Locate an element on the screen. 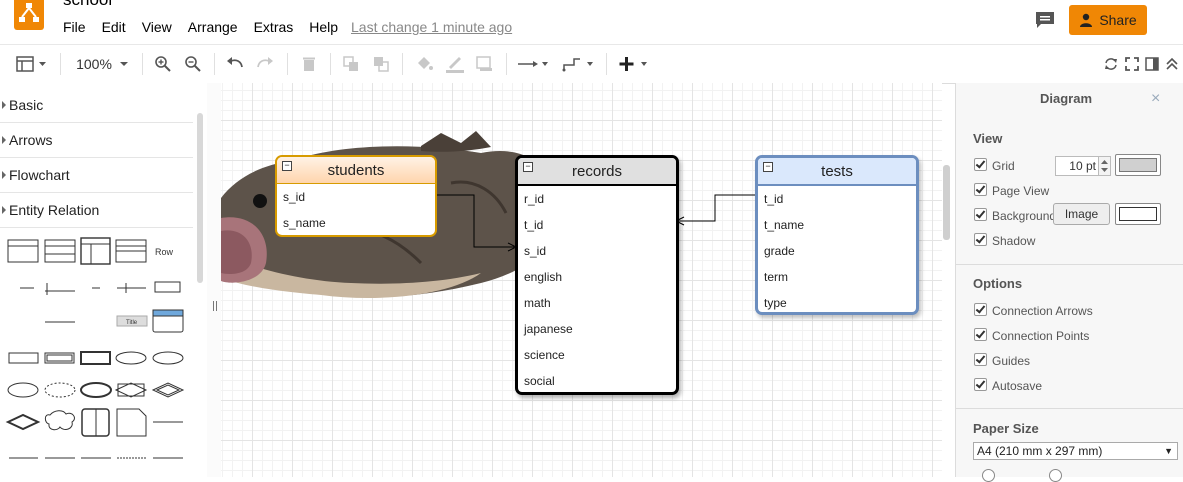  library-label: Flowchart is located at coordinates (39, 175).